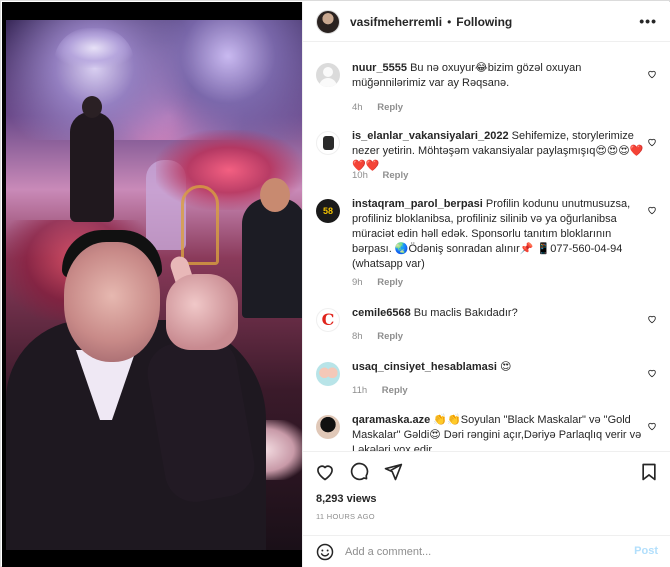 Image resolution: width=670 pixels, height=567 pixels. What do you see at coordinates (328, 427) in the screenshot?
I see `mask-avatar-icon` at bounding box center [328, 427].